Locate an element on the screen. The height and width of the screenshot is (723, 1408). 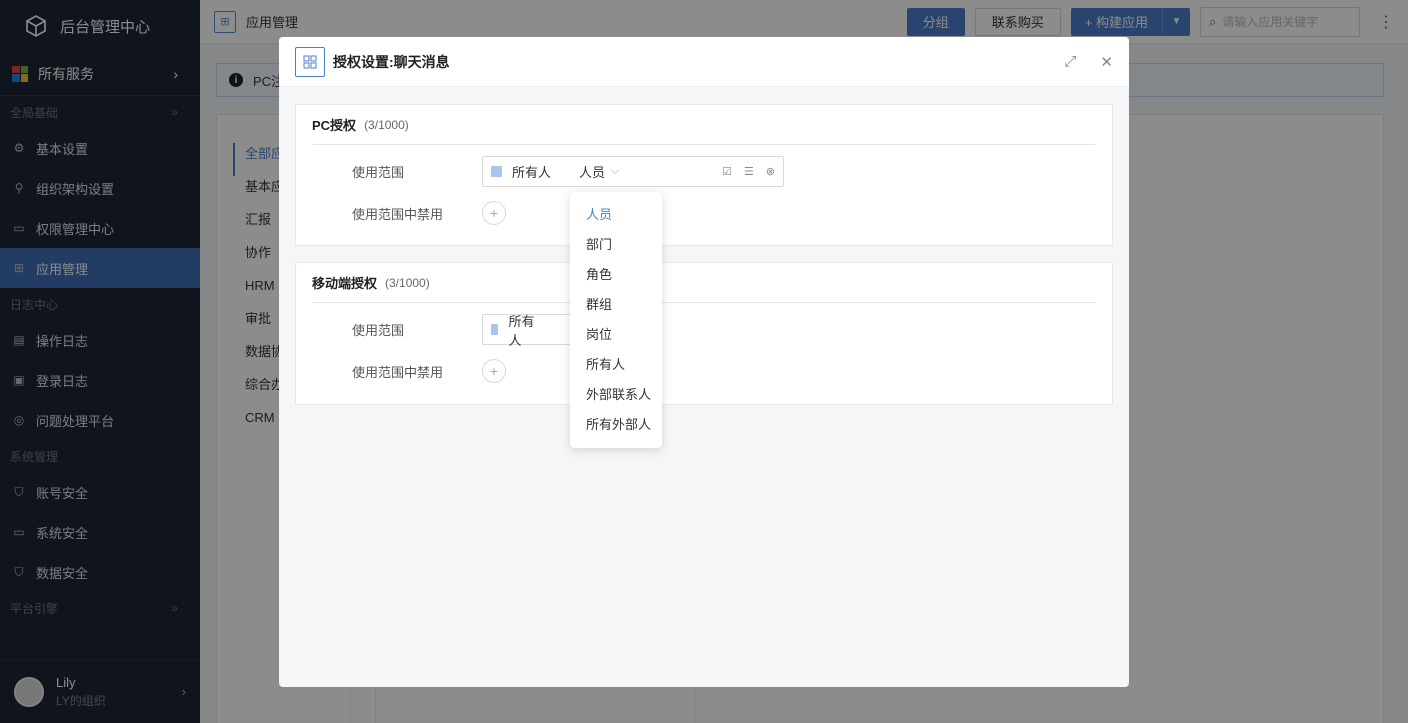
dropdown-option: 群组 is located at coordinates (616, 305).